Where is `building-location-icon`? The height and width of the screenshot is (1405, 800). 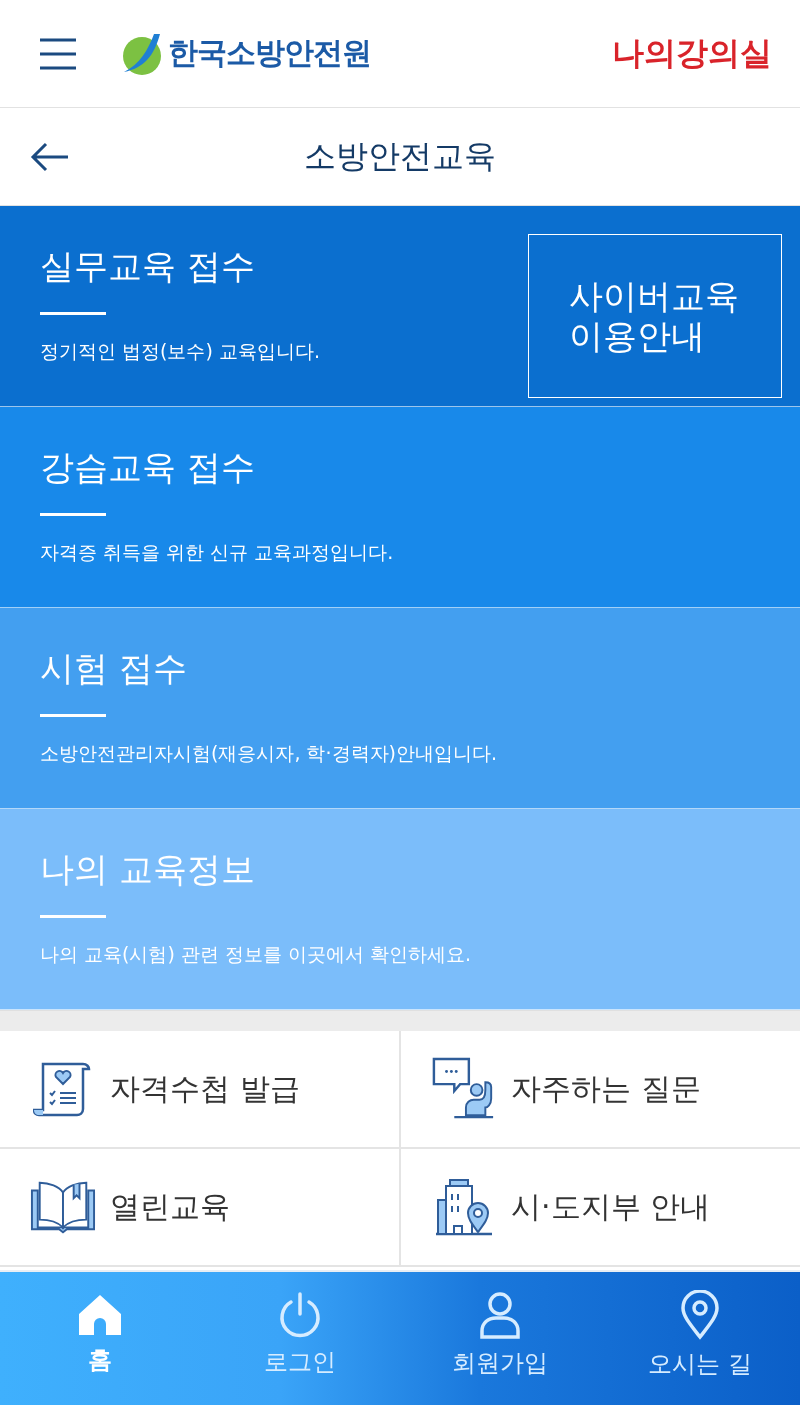 building-location-icon is located at coordinates (464, 1207).